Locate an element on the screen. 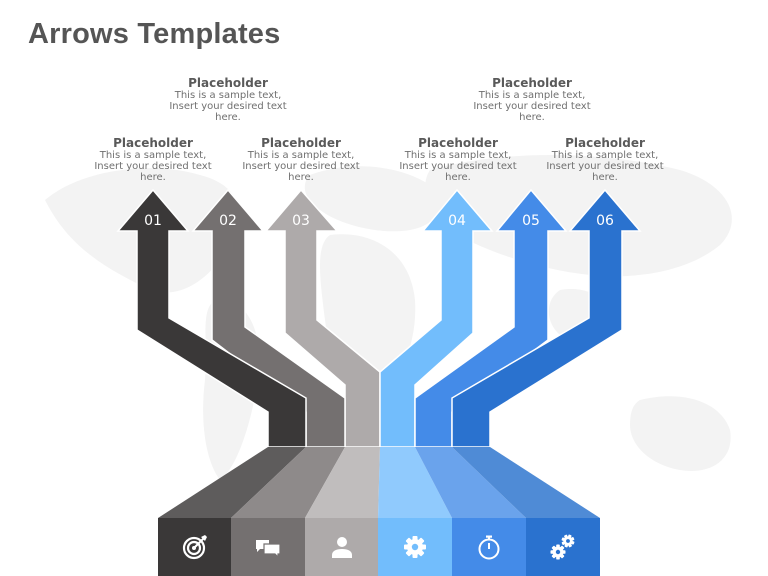 Image resolution: width=768 pixels, height=576 pixels. stopwatch-icon is located at coordinates (488, 547).